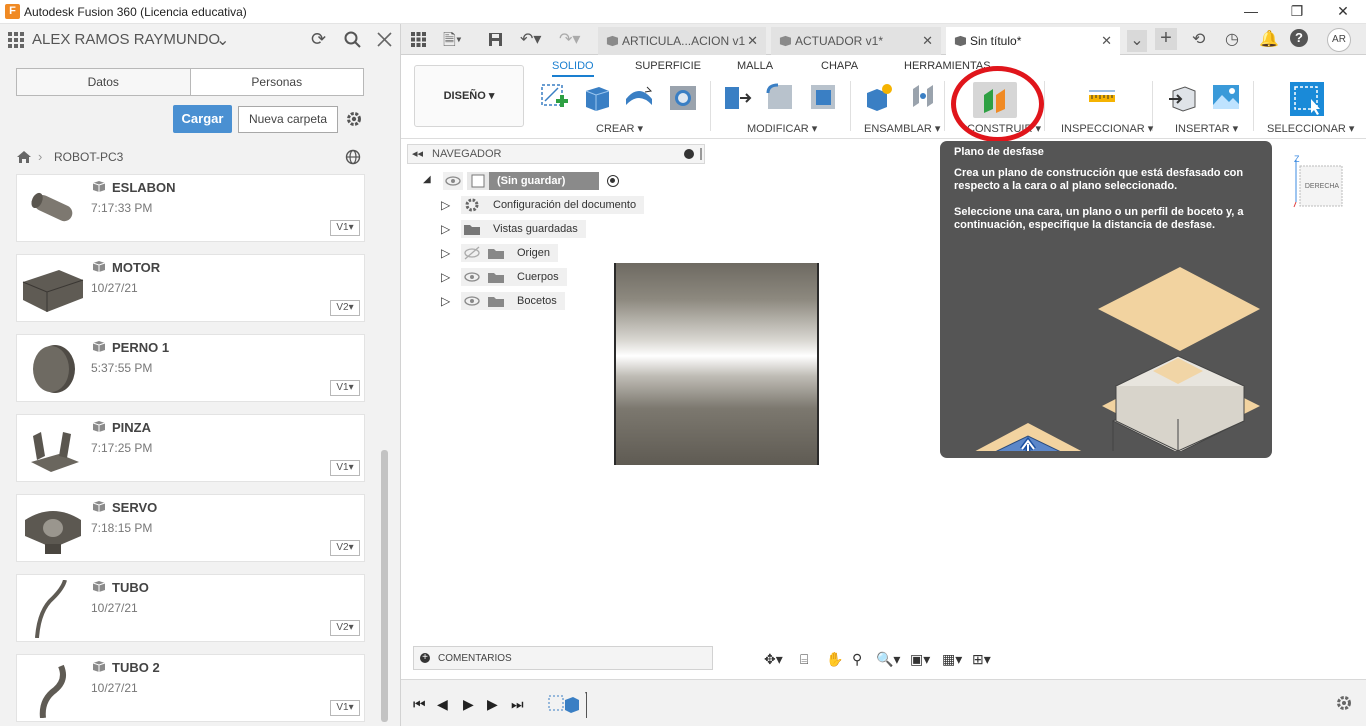  I want to click on bell-icon: 🔔, so click(1269, 39).